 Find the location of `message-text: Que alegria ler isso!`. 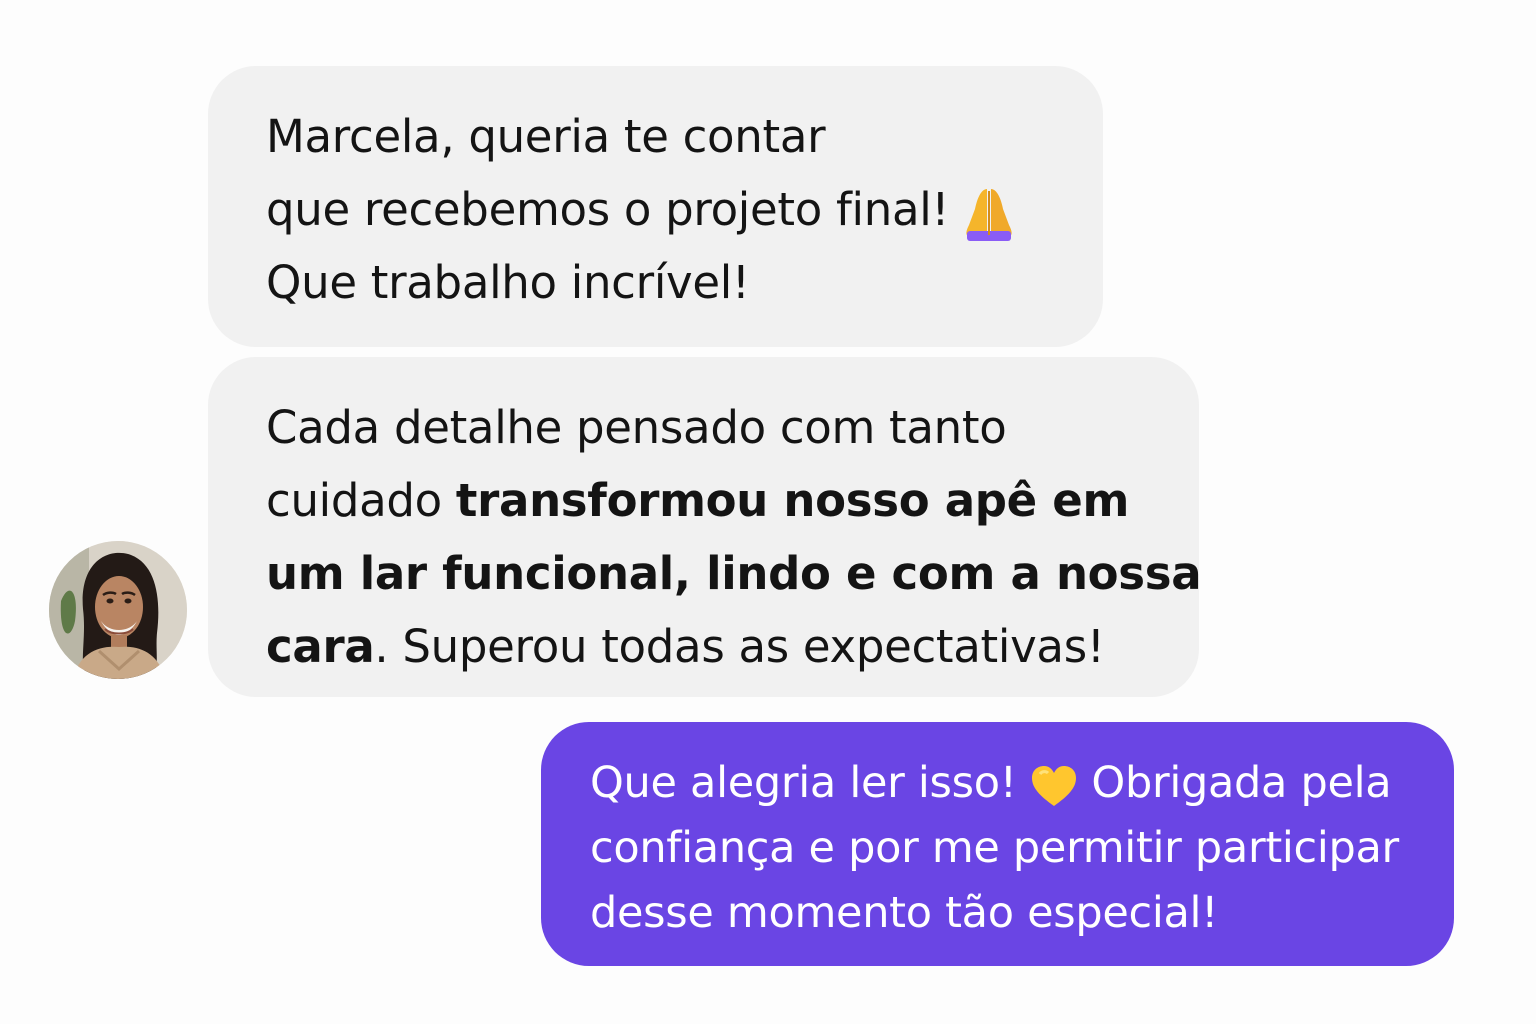

message-text: Que alegria ler isso! is located at coordinates (803, 783).